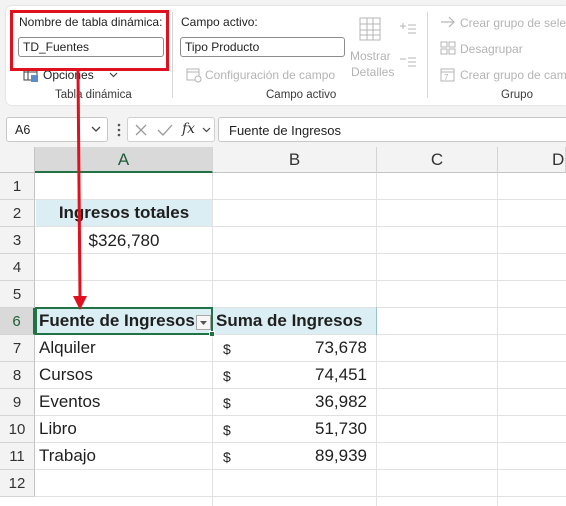  I want to click on ungroup-icon, so click(448, 48).